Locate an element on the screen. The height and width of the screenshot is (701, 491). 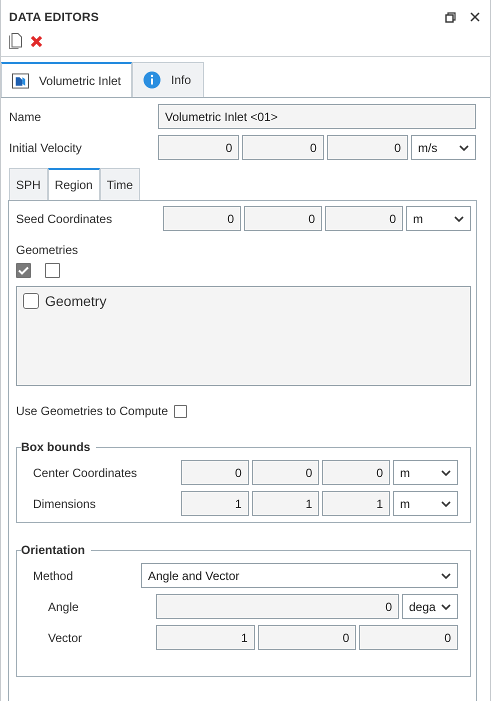
list-item-label: Geometry is located at coordinates (75, 301).